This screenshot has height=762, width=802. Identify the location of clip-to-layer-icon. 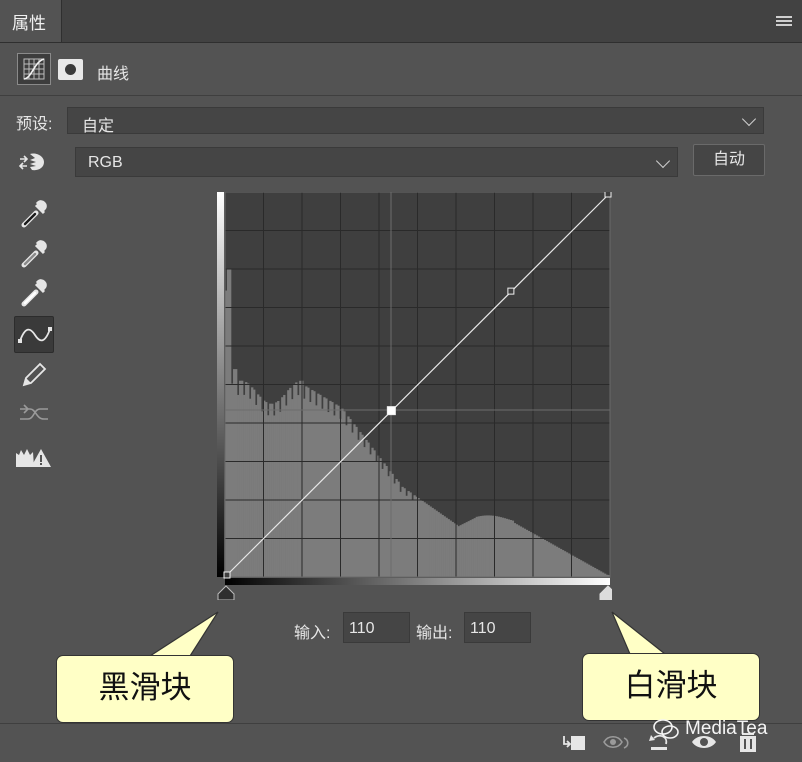
(574, 742).